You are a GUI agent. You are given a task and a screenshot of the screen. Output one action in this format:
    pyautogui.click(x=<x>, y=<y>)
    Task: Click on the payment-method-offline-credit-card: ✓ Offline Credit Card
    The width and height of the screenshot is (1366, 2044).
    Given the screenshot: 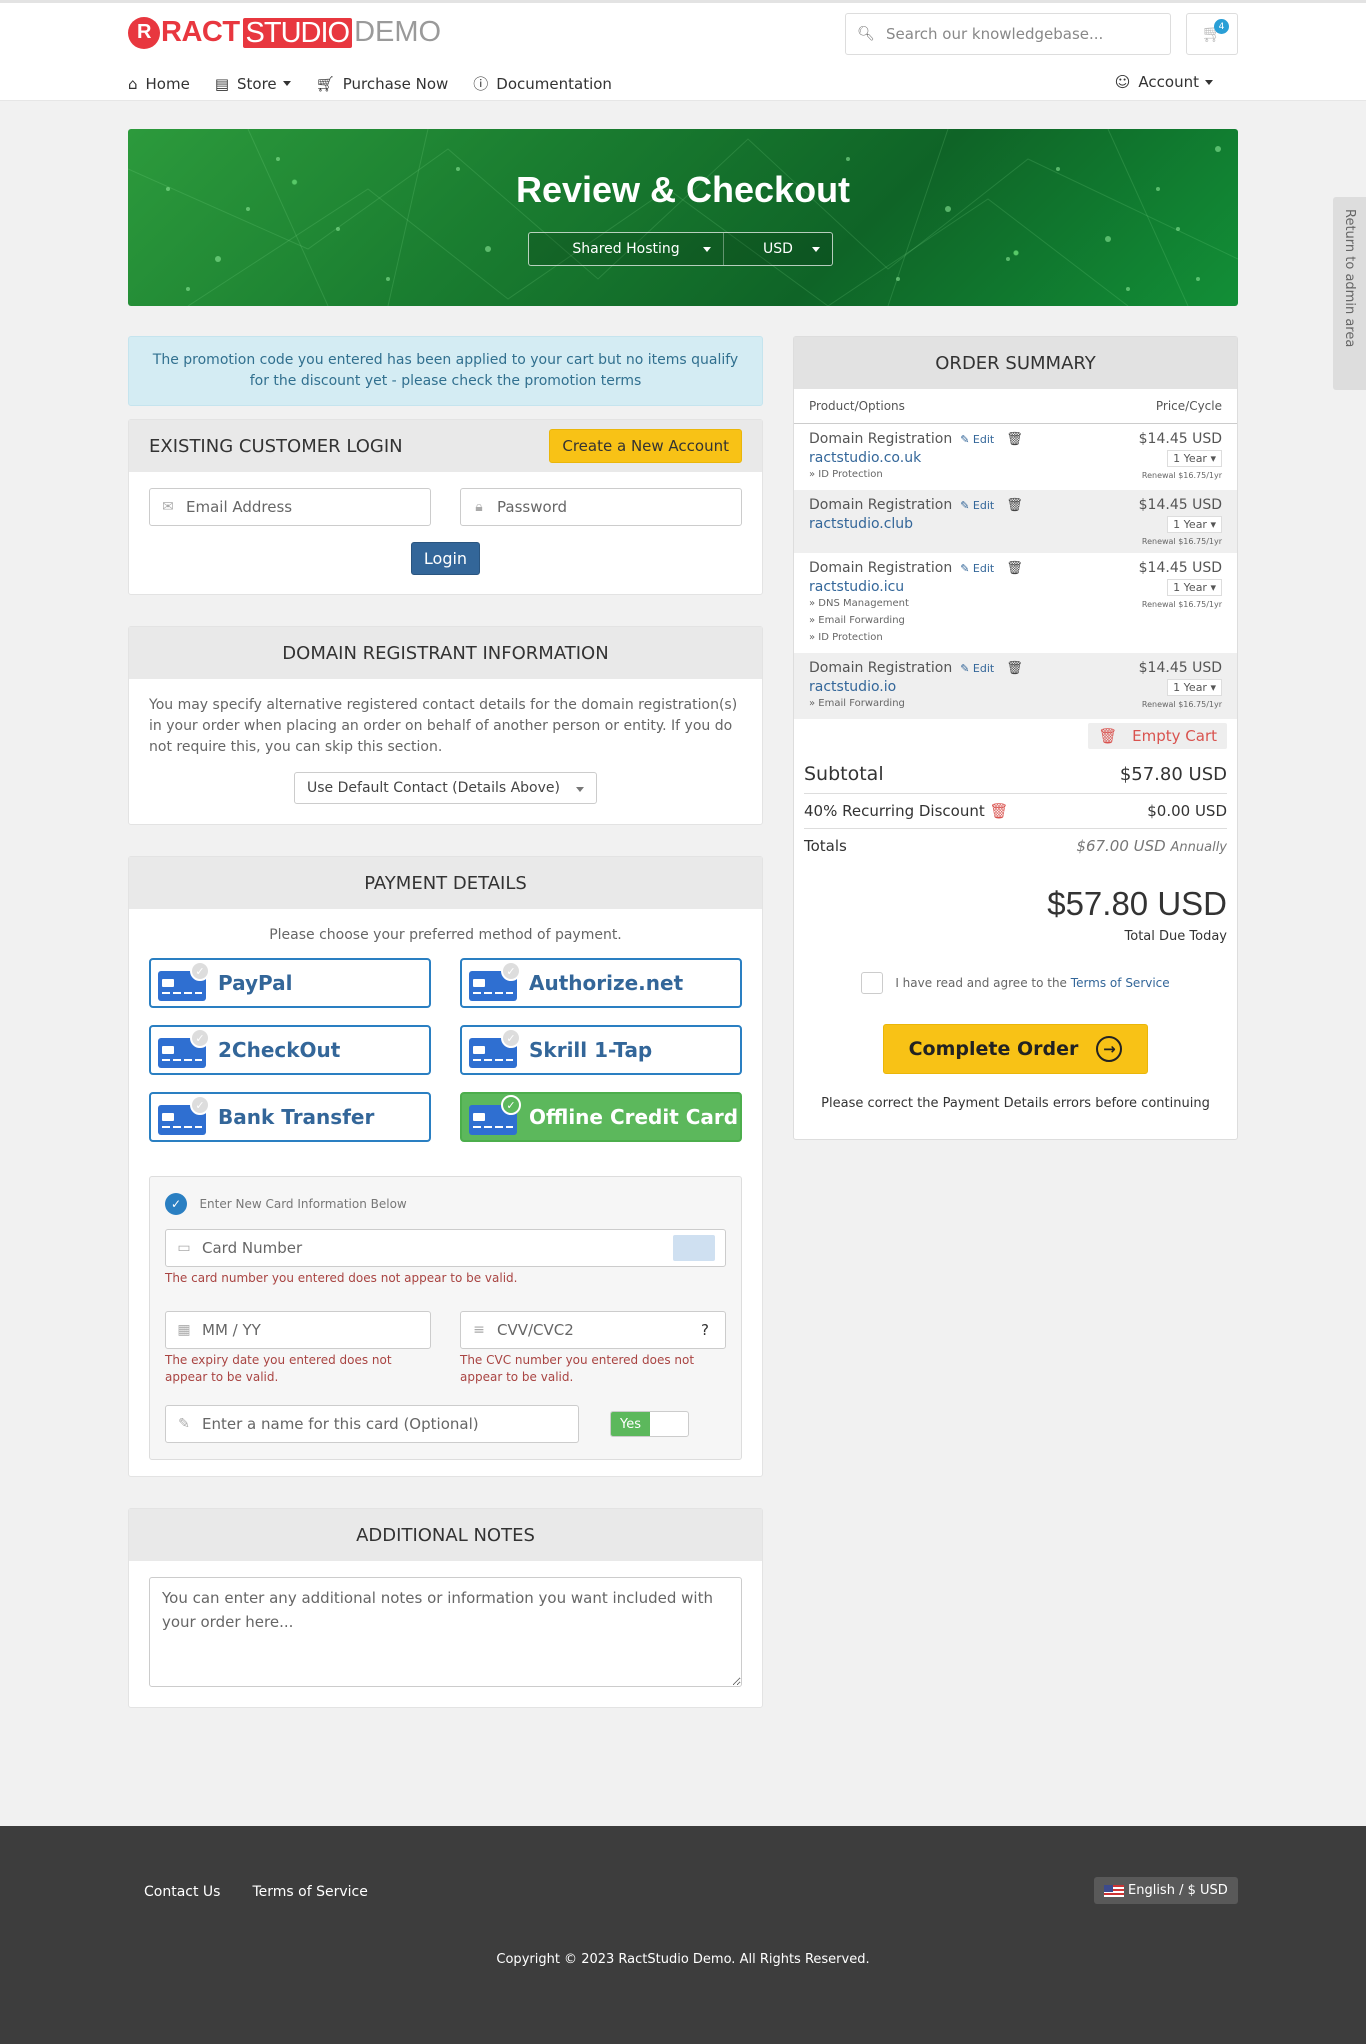 What is the action you would take?
    pyautogui.click(x=601, y=1117)
    